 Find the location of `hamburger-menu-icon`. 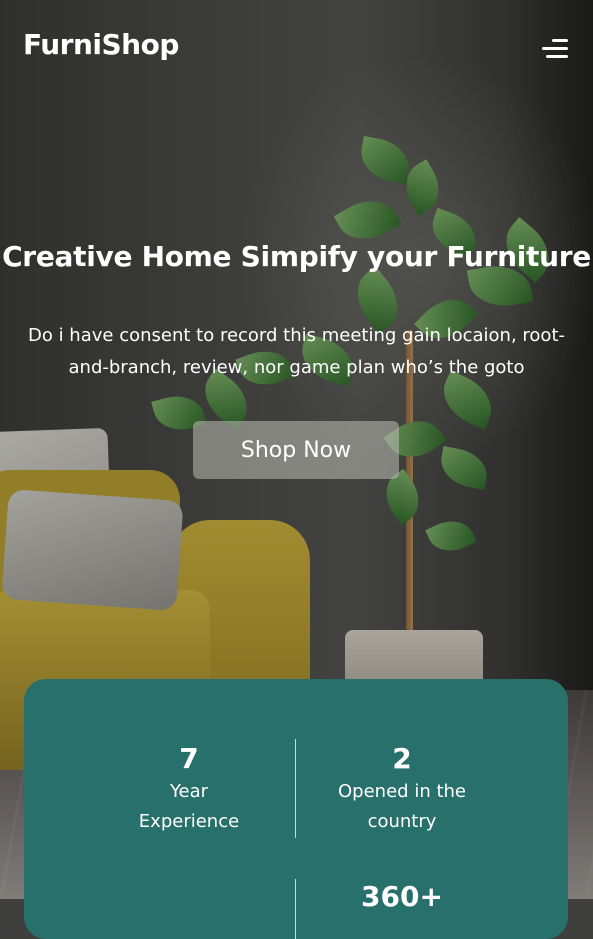

hamburger-menu-icon is located at coordinates (553, 50).